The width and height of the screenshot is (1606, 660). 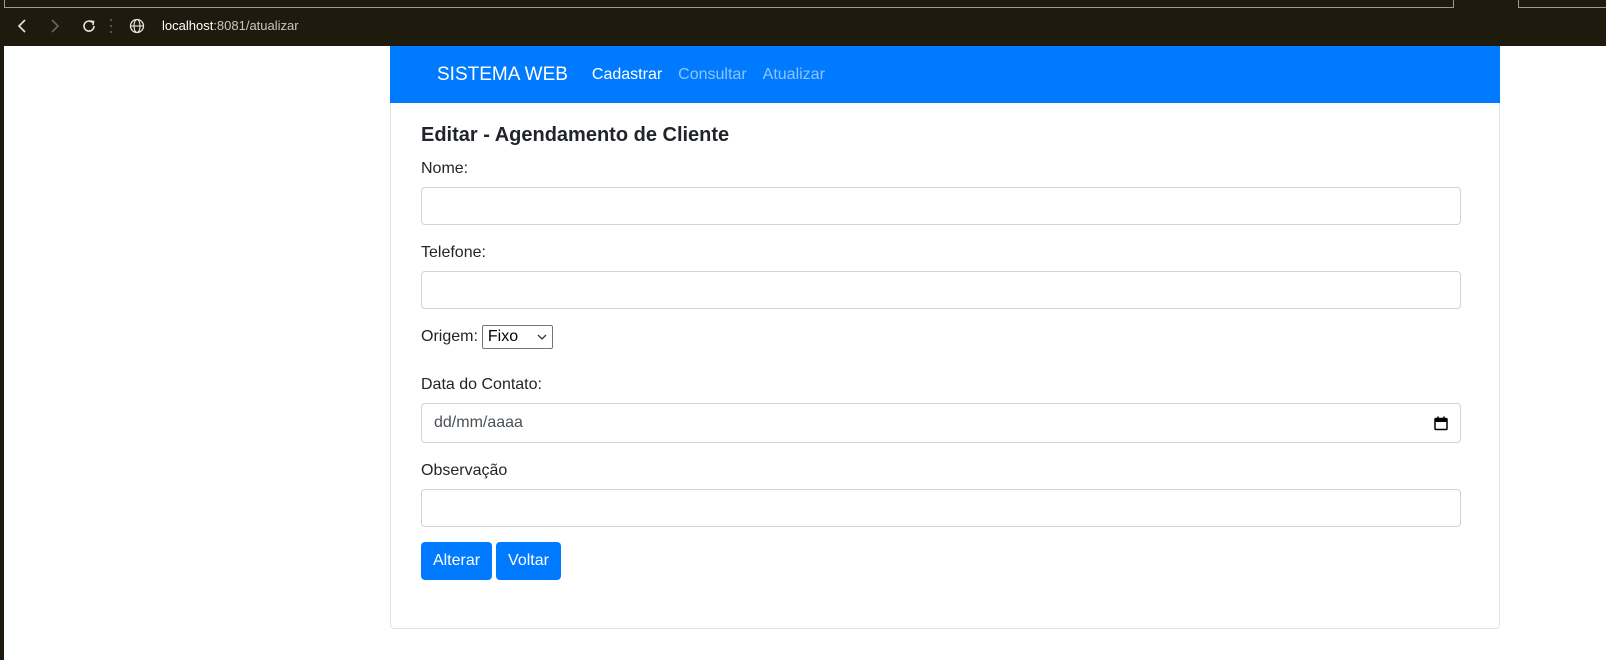 I want to click on voltar-button: Voltar, so click(x=528, y=561).